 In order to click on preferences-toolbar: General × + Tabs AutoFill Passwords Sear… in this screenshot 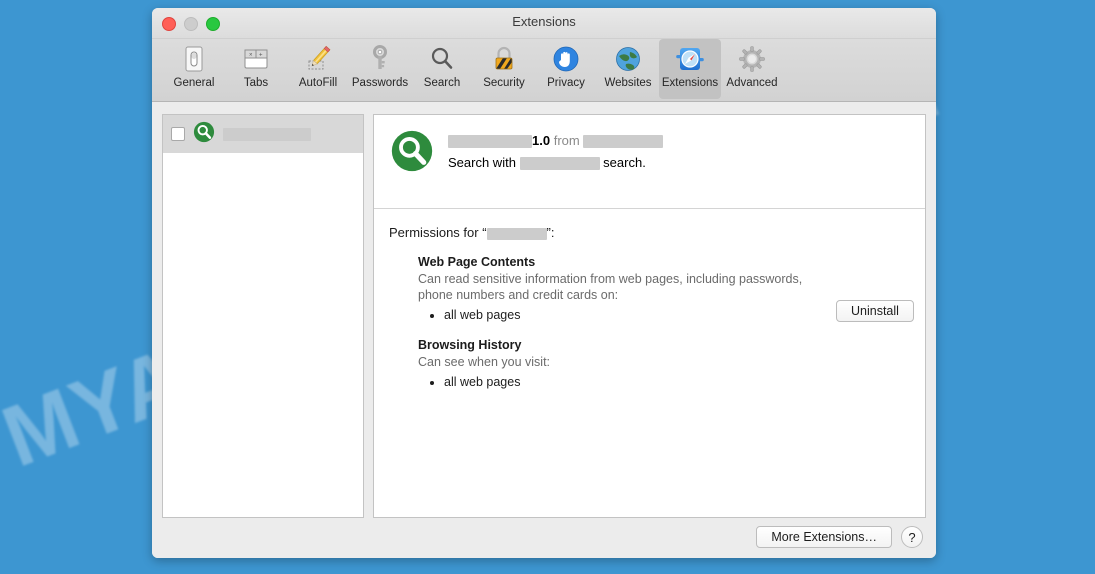, I will do `click(544, 70)`.